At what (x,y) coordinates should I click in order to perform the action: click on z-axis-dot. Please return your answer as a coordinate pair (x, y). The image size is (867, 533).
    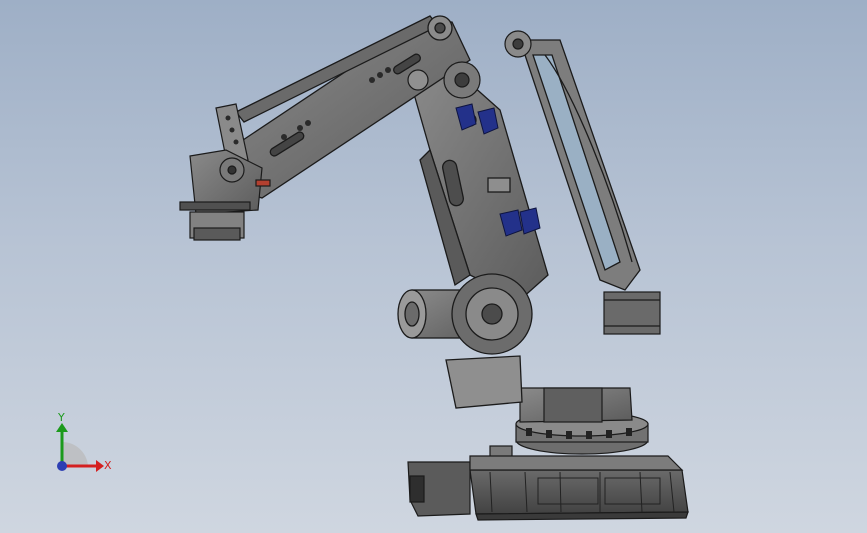
    Looking at the image, I should click on (62, 466).